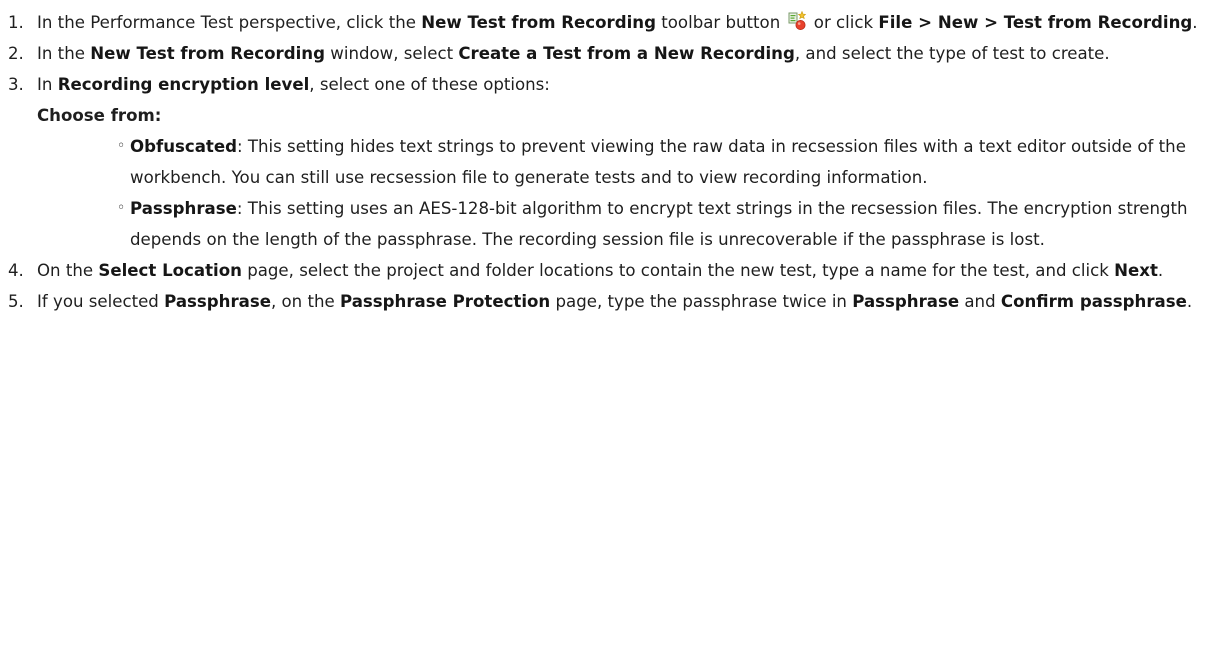  Describe the element at coordinates (183, 146) in the screenshot. I see `option-name: Obfuscated` at that location.